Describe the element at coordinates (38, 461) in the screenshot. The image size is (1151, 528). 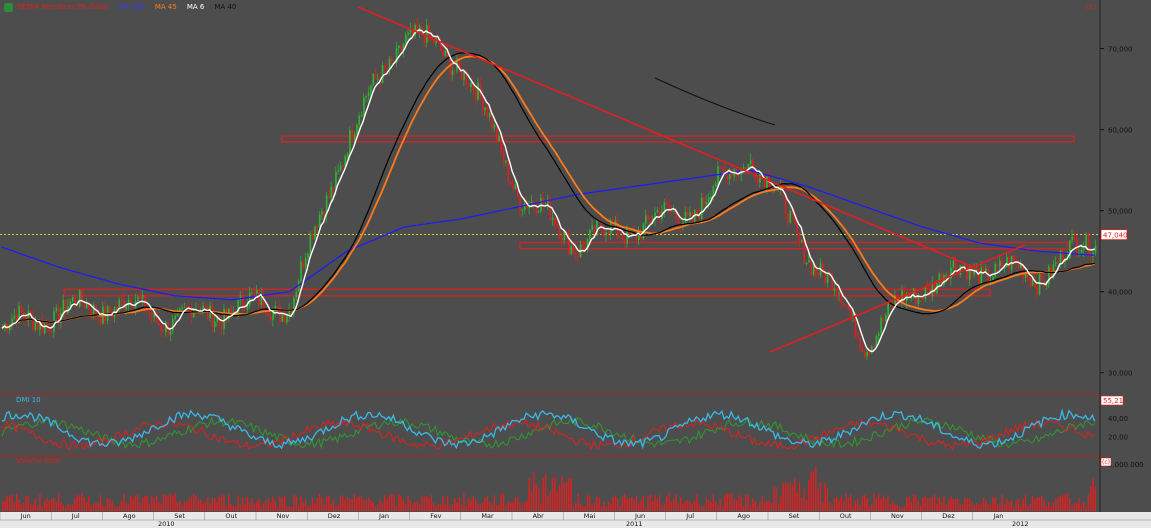
I see `volume-panel-label: Volume total` at that location.